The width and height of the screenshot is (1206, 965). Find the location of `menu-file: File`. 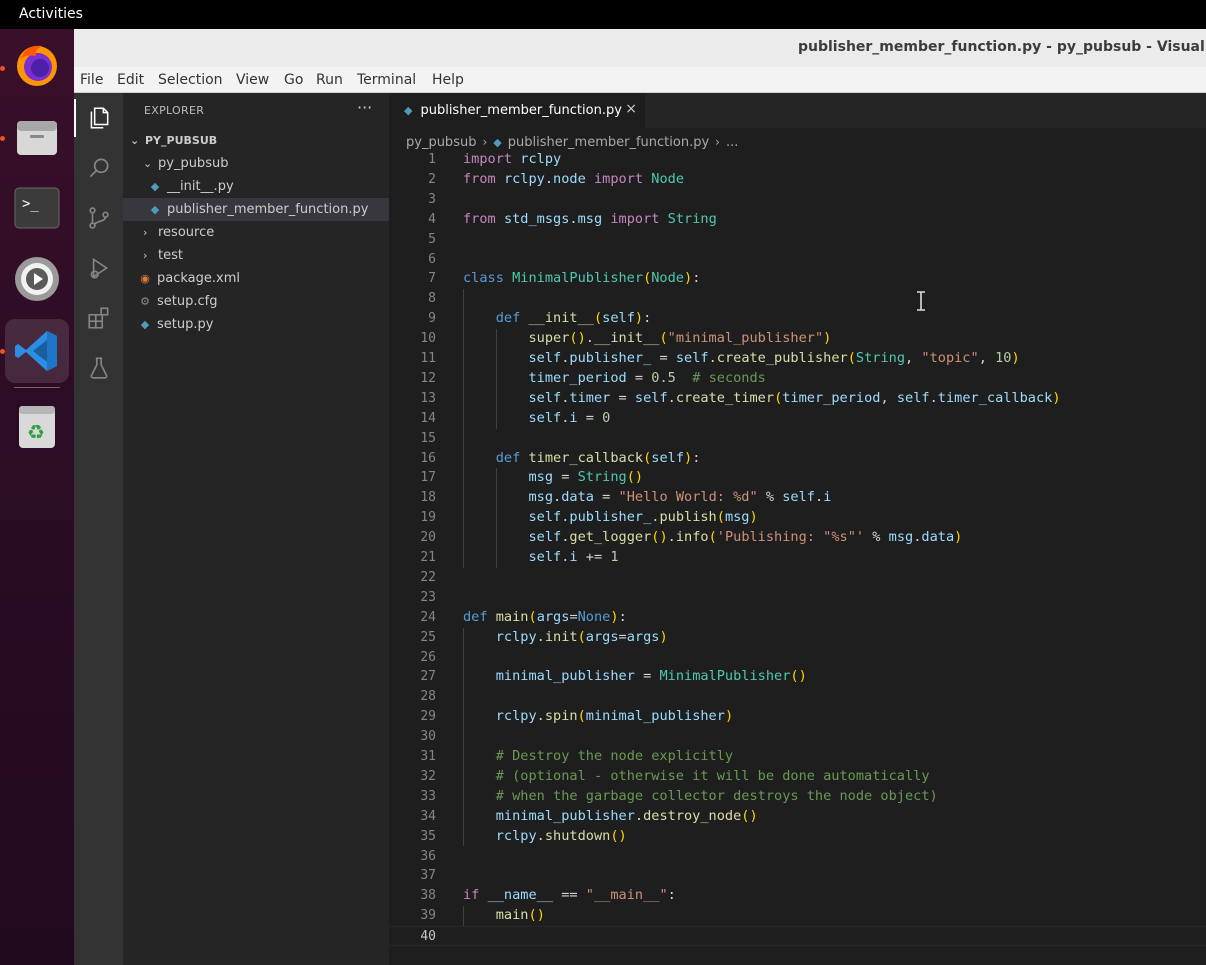

menu-file: File is located at coordinates (91, 80).